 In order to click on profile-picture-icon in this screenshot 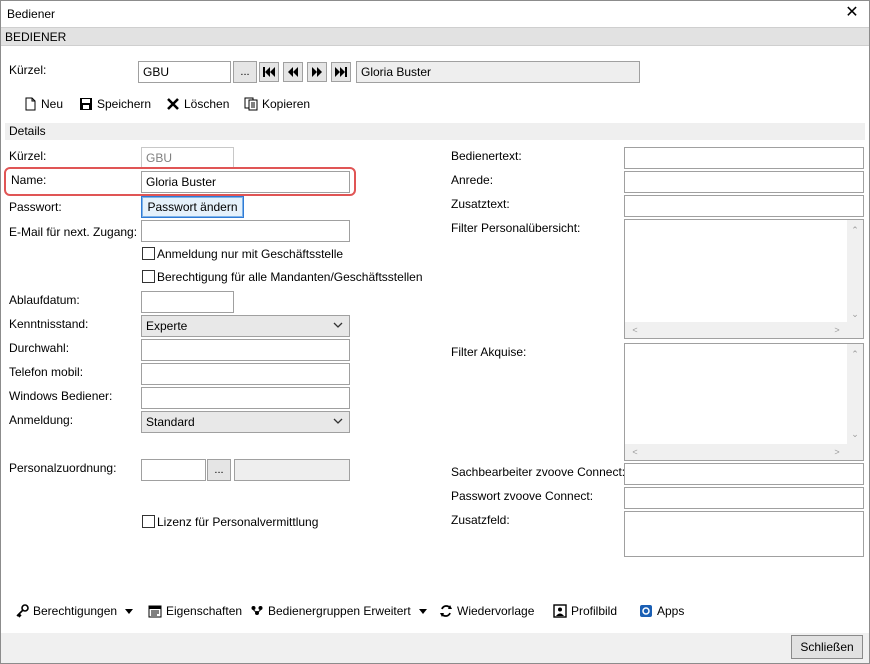, I will do `click(560, 611)`.